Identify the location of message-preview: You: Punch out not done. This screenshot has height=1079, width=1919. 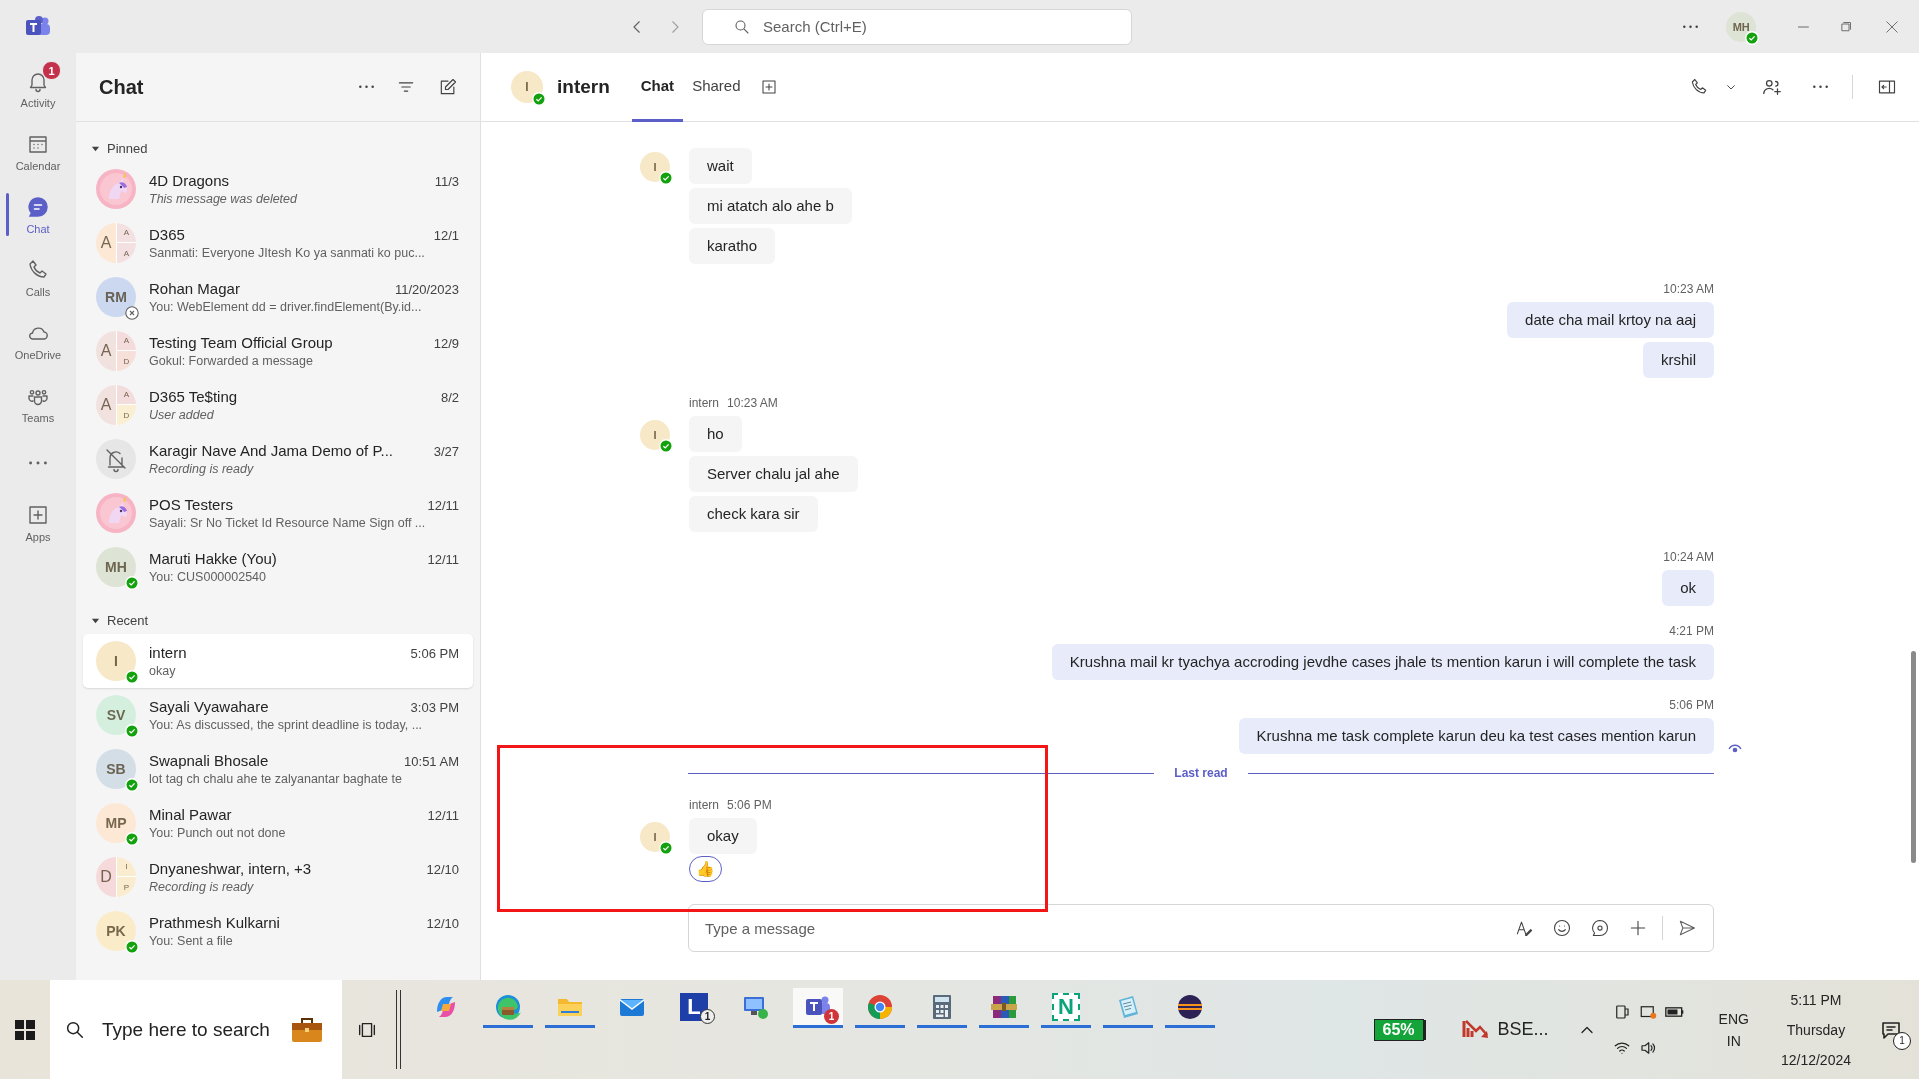
(218, 833).